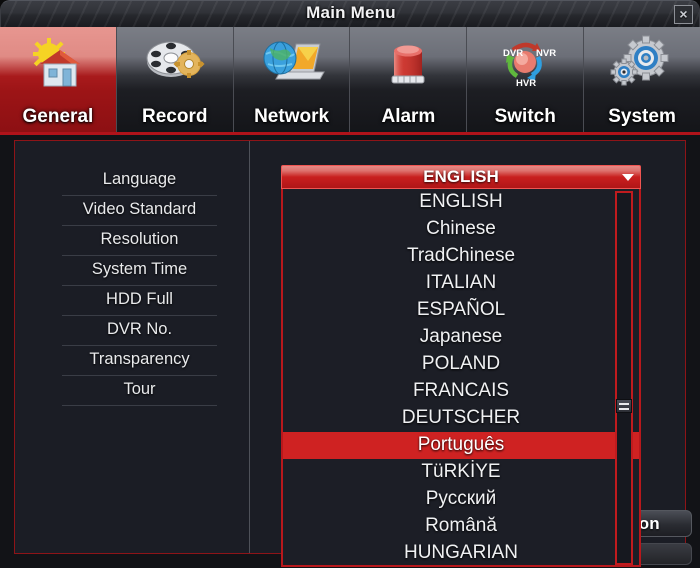 The width and height of the screenshot is (700, 568). What do you see at coordinates (461, 526) in the screenshot?
I see `language-option: Română` at bounding box center [461, 526].